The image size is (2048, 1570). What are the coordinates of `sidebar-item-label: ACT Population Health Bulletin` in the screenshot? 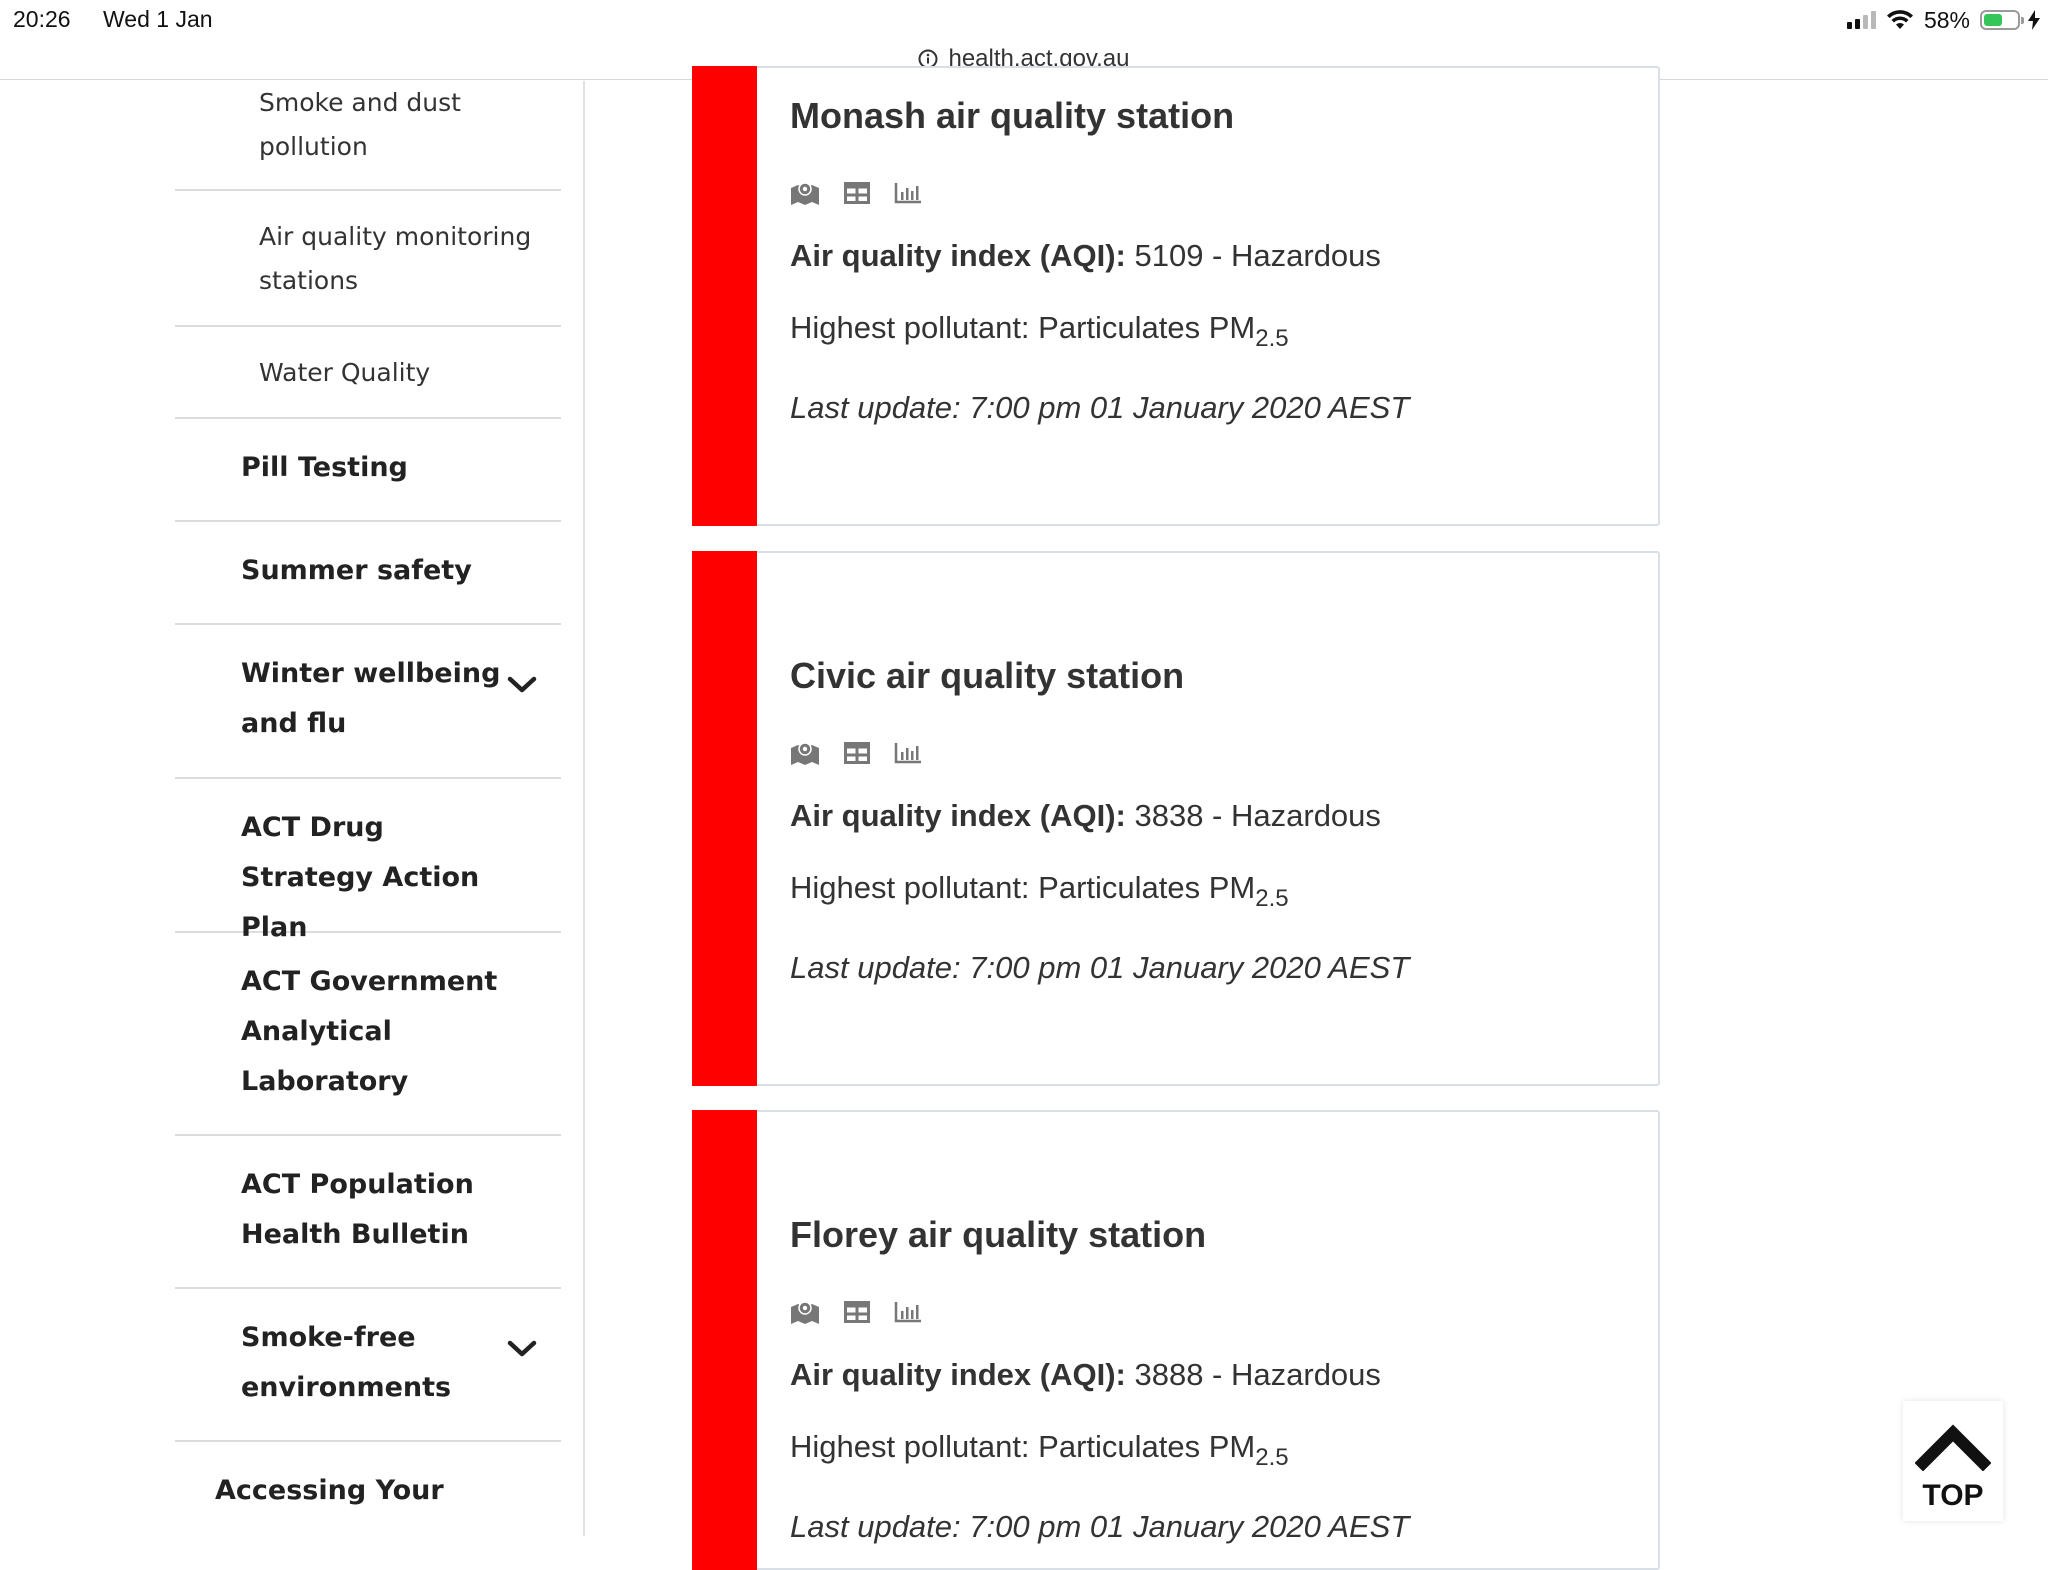 It's located at (371, 1210).